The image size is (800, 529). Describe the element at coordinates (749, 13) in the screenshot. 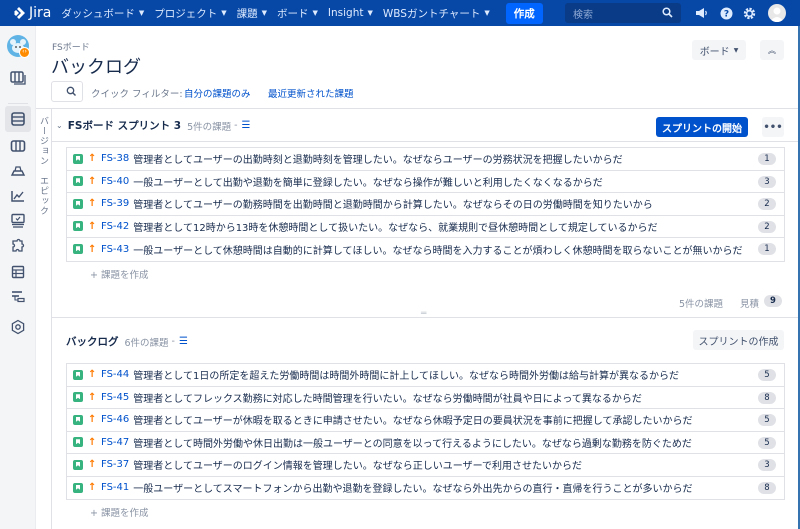

I see `gear-icon` at that location.